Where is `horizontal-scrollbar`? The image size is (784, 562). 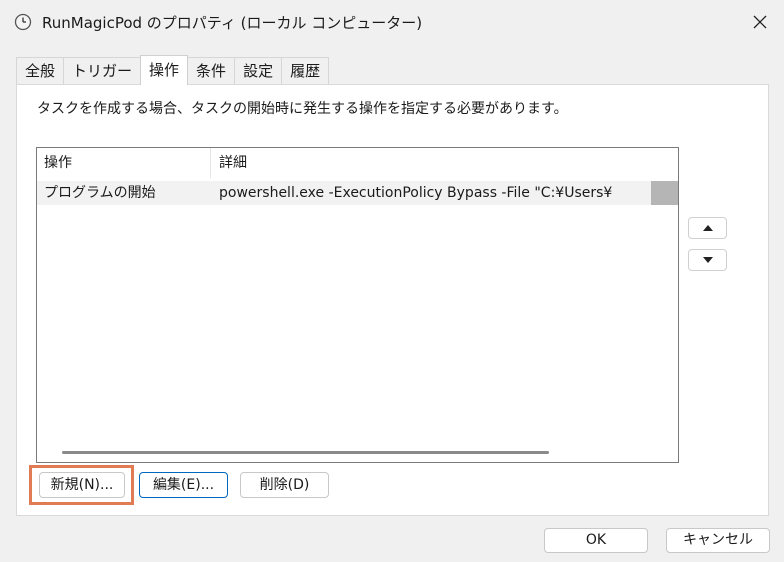 horizontal-scrollbar is located at coordinates (357, 452).